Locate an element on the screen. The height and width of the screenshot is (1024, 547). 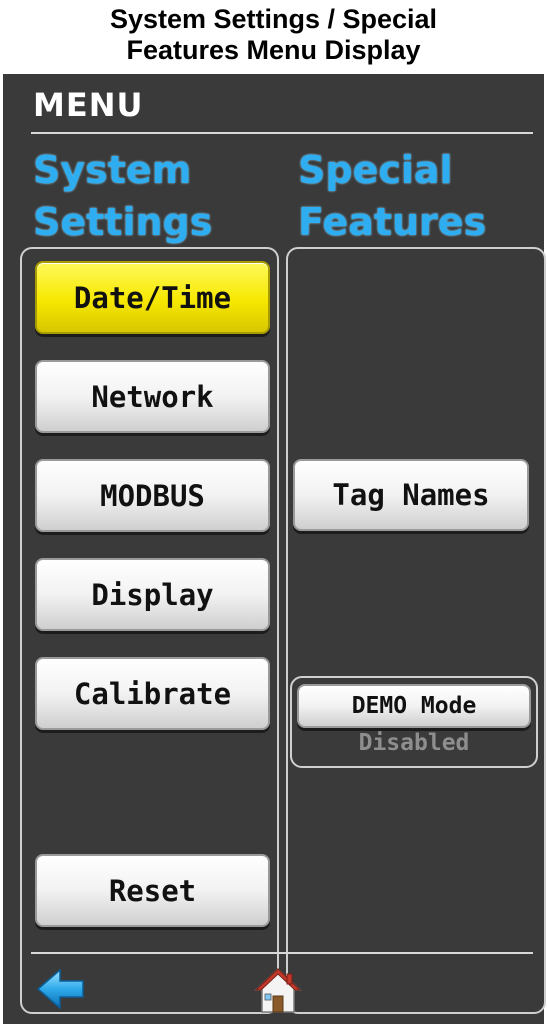
date-time-button: Date/Time is located at coordinates (152, 297).